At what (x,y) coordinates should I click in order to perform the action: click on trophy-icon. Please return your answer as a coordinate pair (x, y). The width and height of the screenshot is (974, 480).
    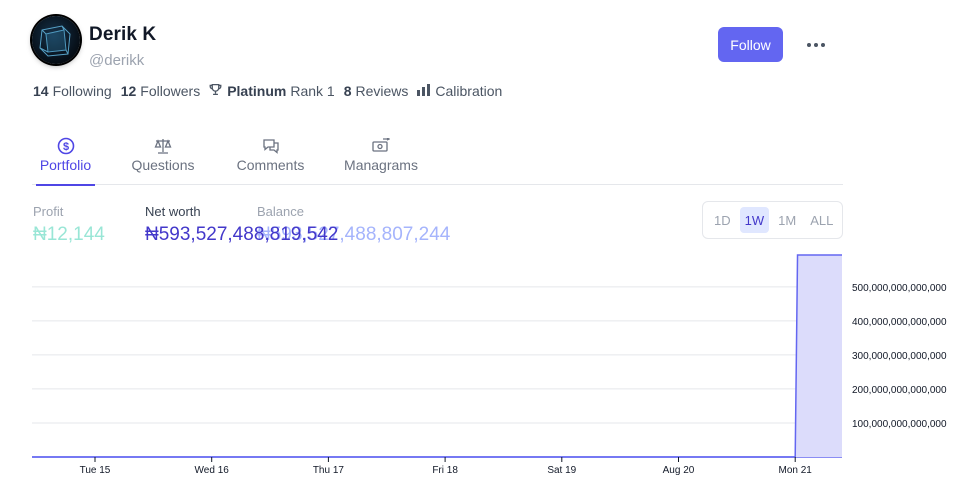
    Looking at the image, I should click on (215, 91).